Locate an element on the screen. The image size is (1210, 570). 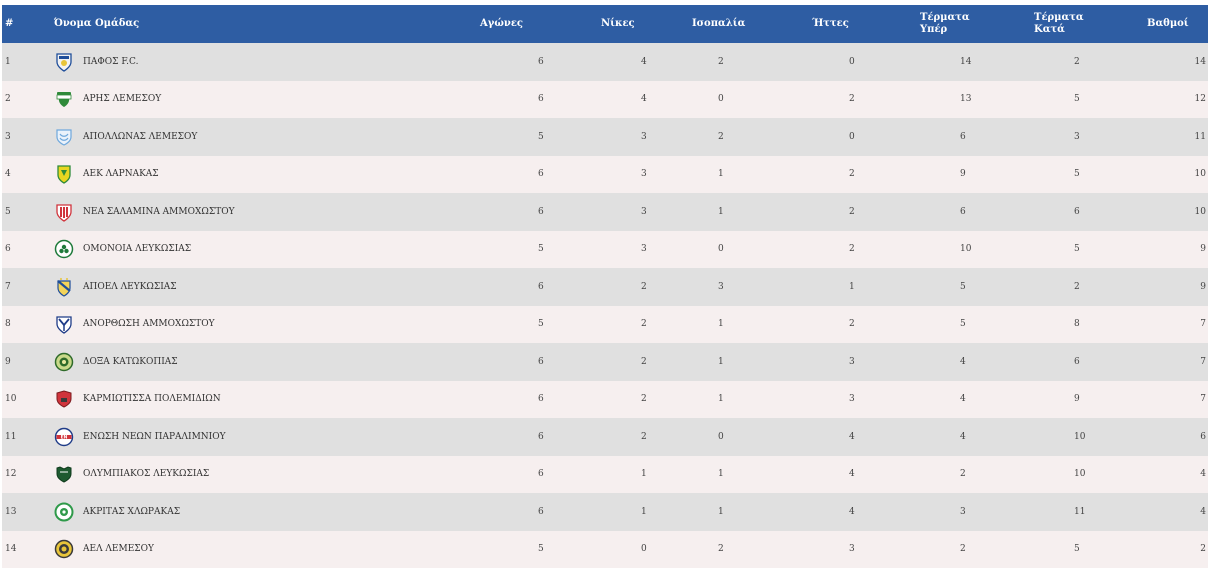
team-name: ΑΠΟΛΛΩΝΑΣ ΛΕΜΕΣΟΥ is located at coordinates (140, 137).